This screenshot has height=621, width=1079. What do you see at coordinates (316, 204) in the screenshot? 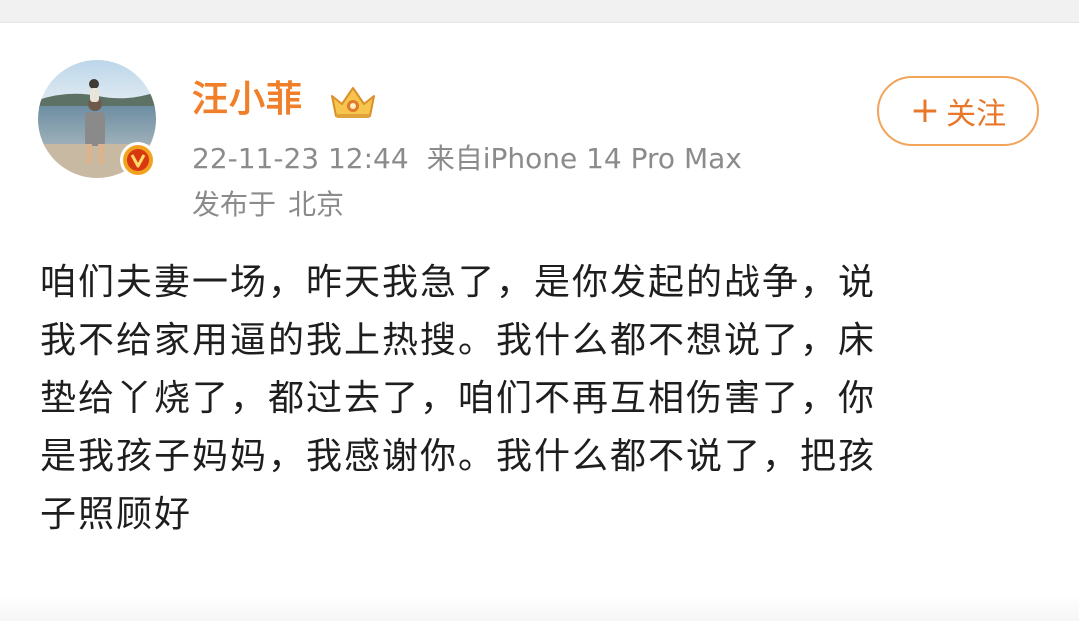
I see `location-city: 北京` at bounding box center [316, 204].